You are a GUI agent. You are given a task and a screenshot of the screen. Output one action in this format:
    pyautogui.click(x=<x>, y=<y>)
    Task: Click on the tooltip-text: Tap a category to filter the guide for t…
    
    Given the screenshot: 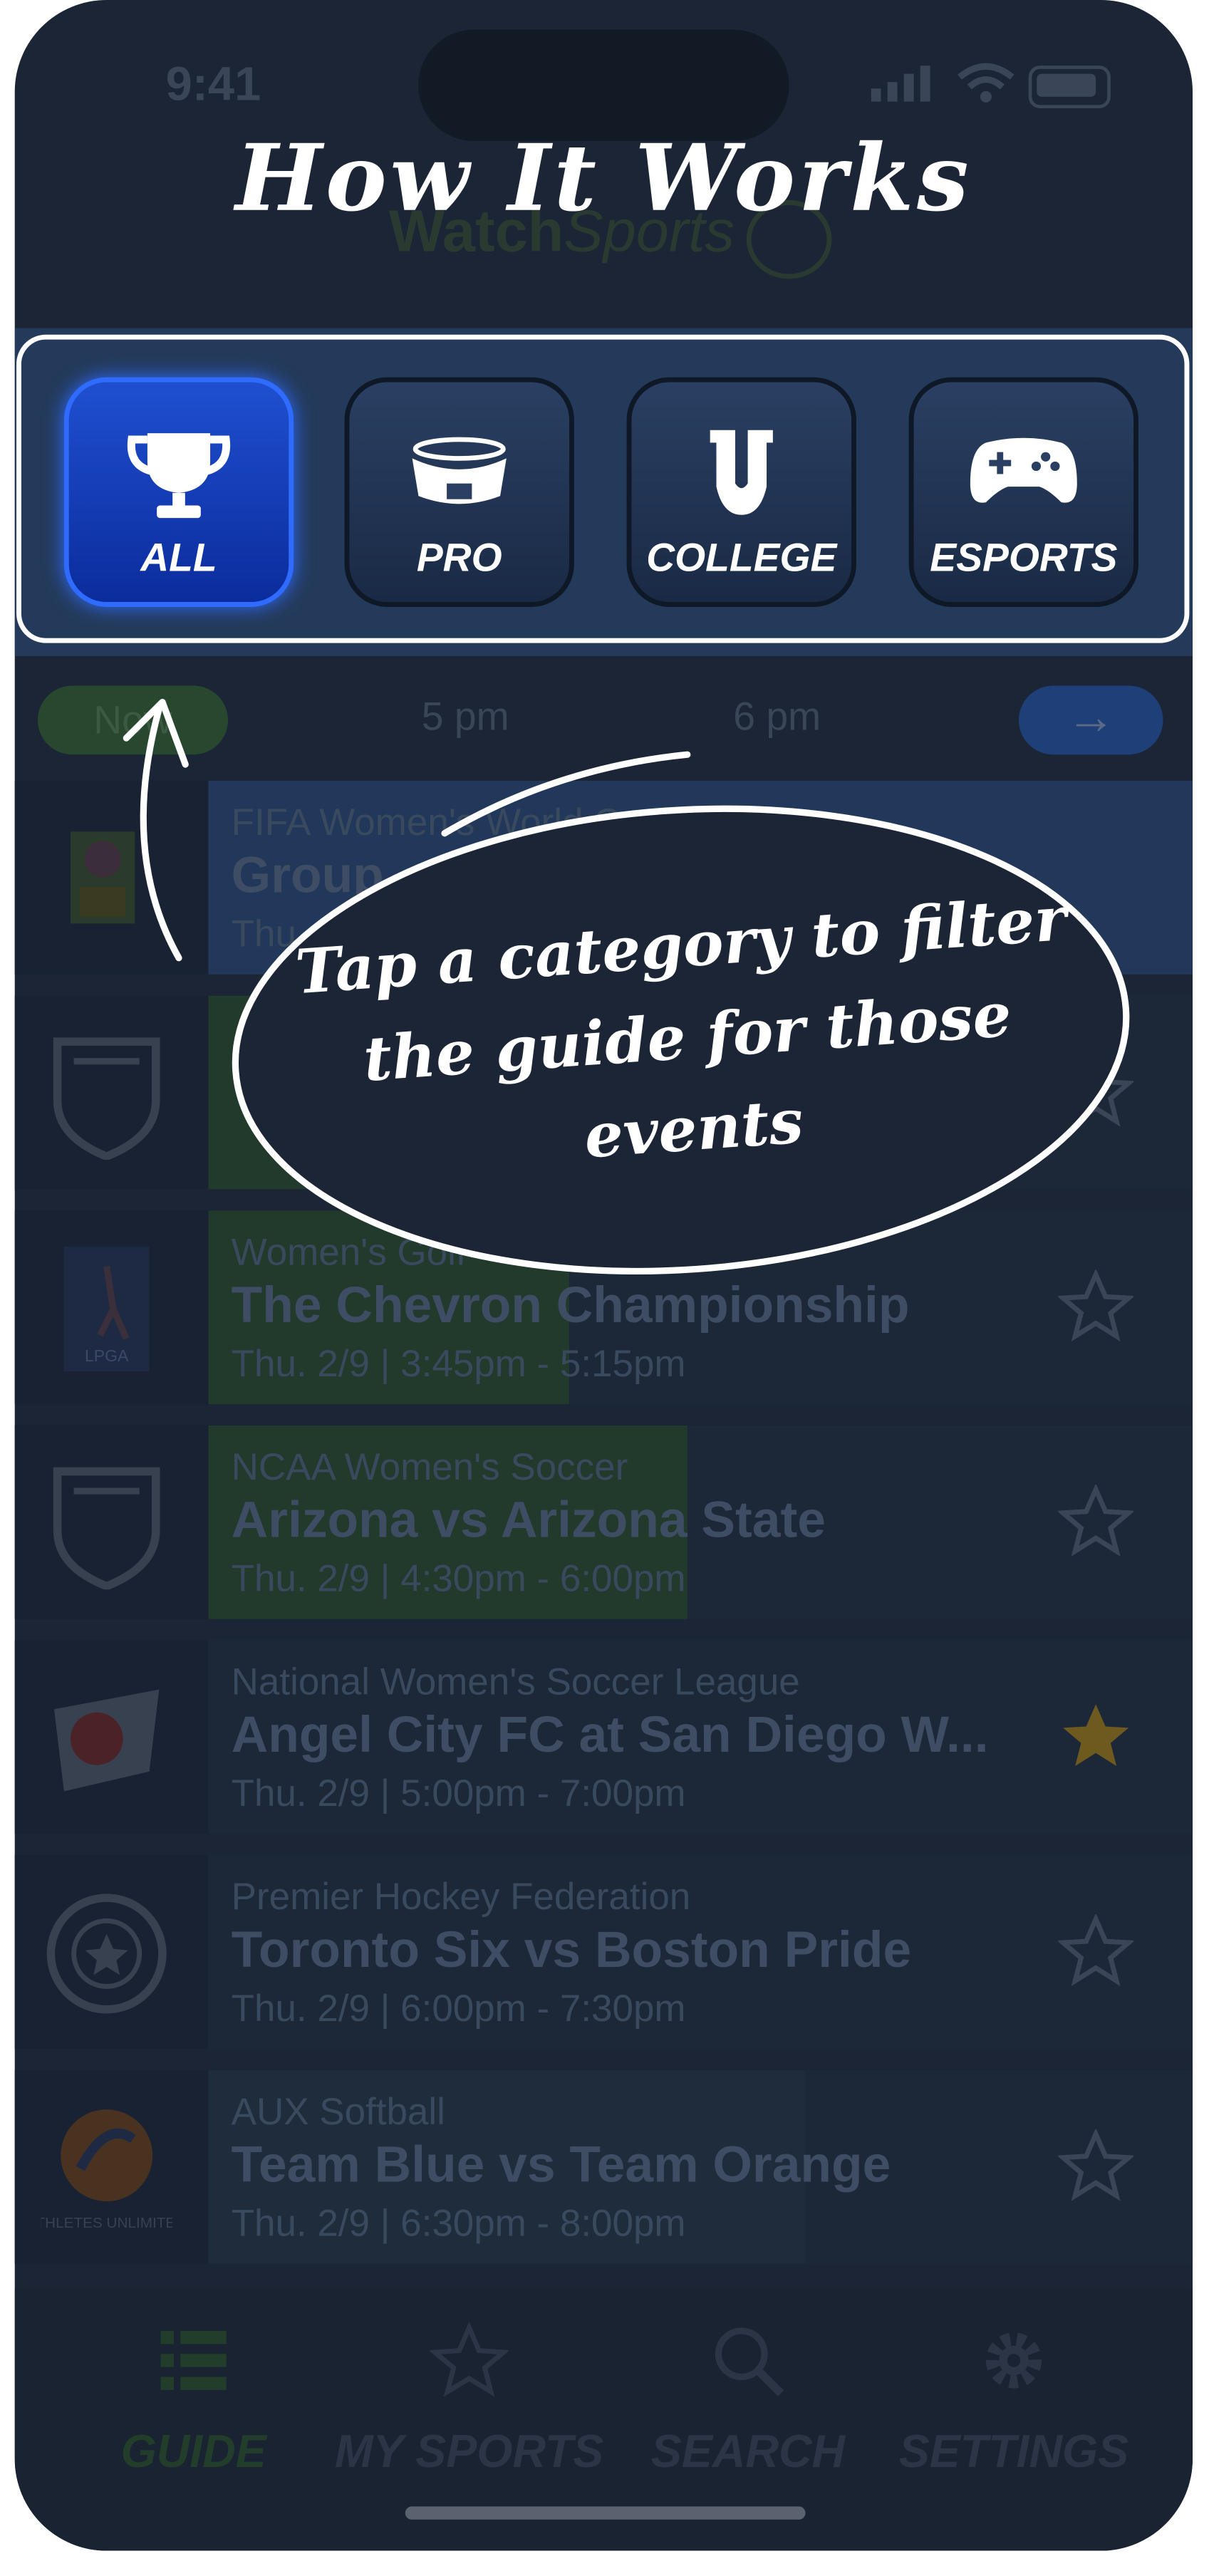 What is the action you would take?
    pyautogui.click(x=681, y=1027)
    